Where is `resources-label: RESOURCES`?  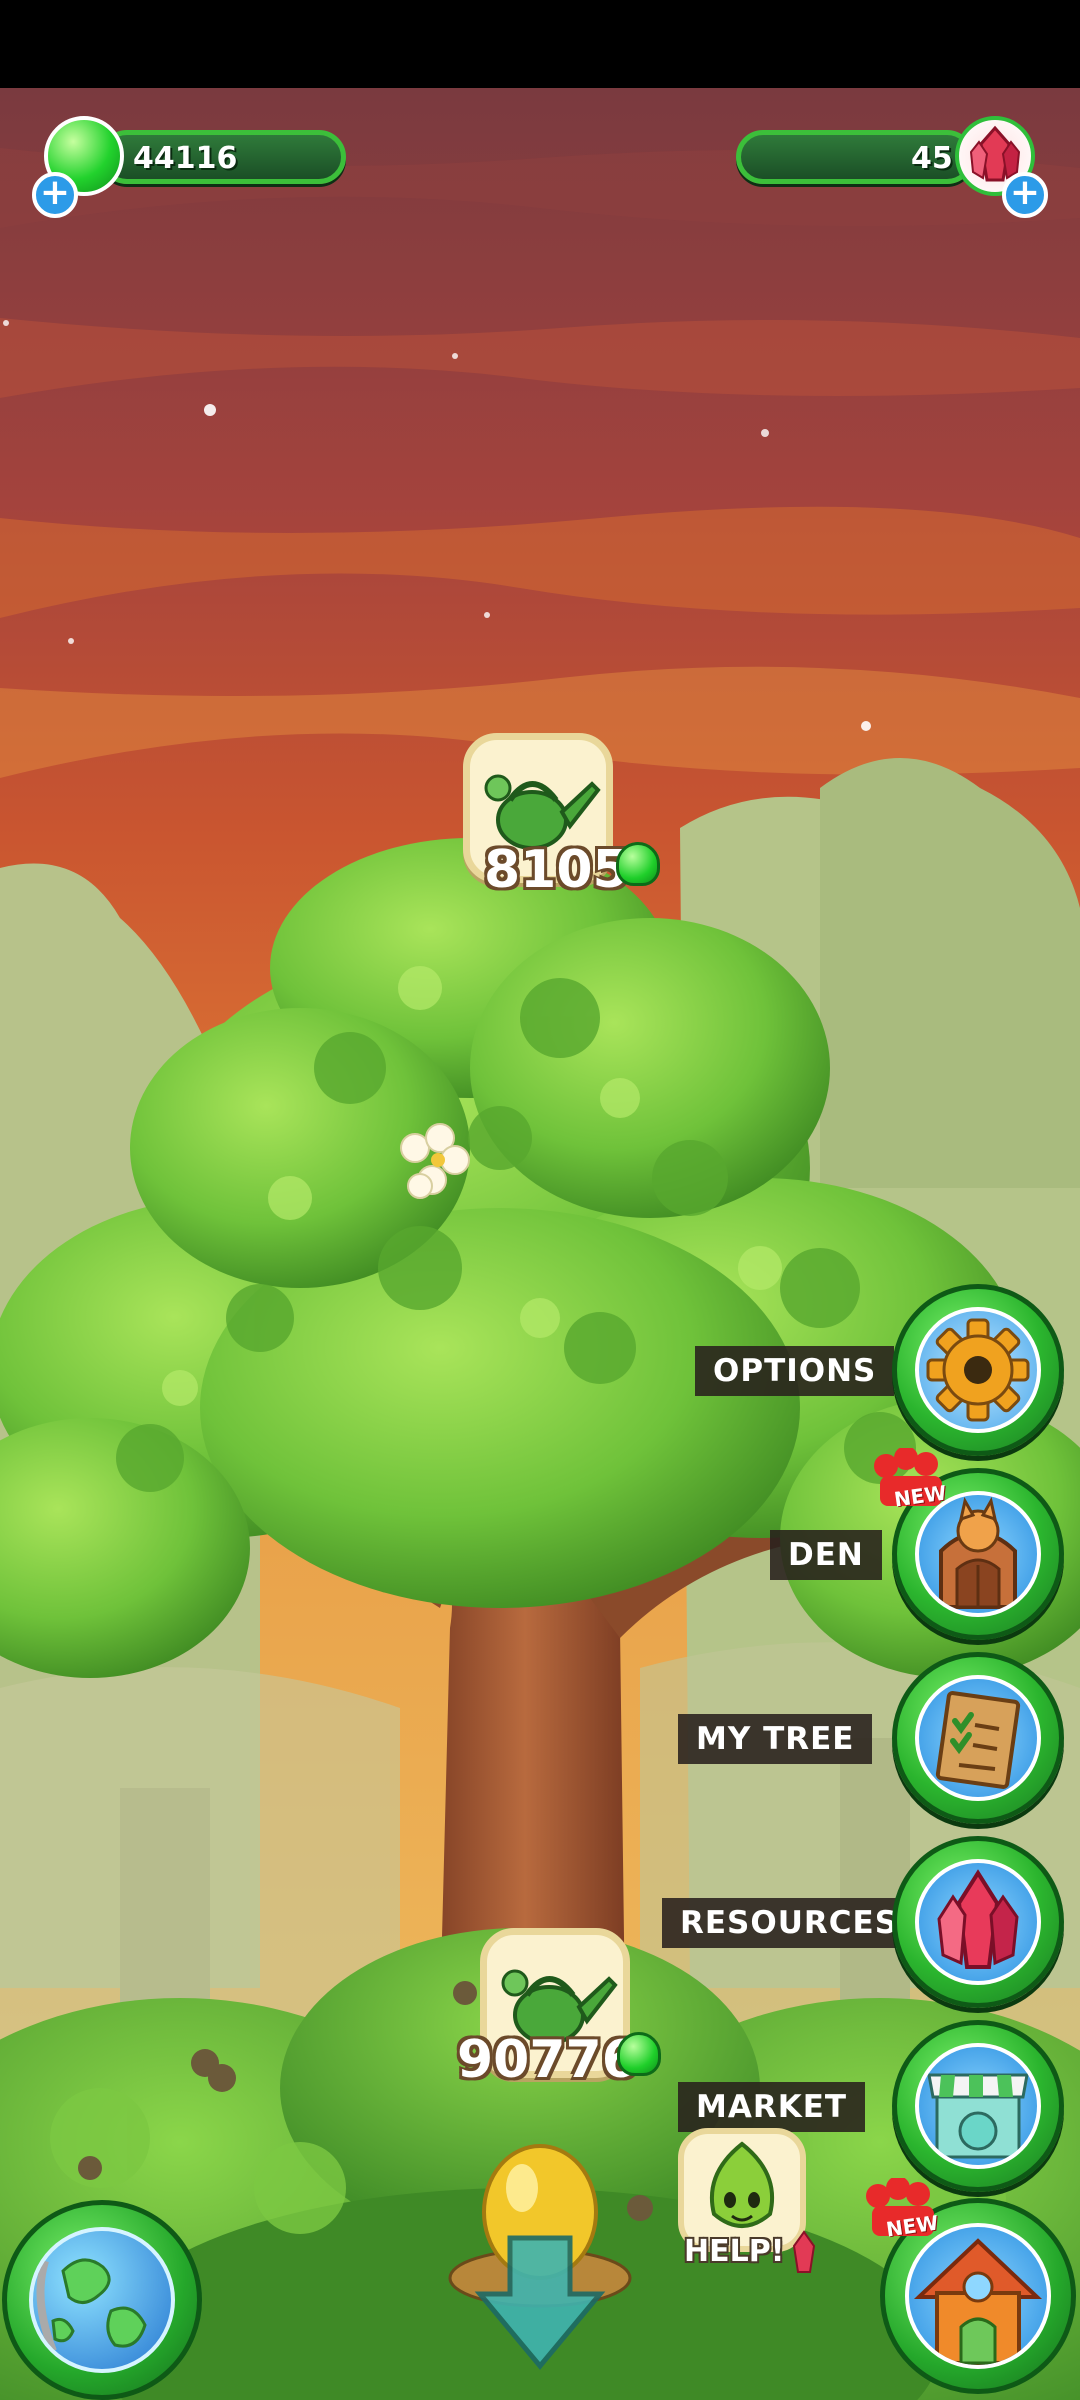 resources-label: RESOURCES is located at coordinates (789, 1923).